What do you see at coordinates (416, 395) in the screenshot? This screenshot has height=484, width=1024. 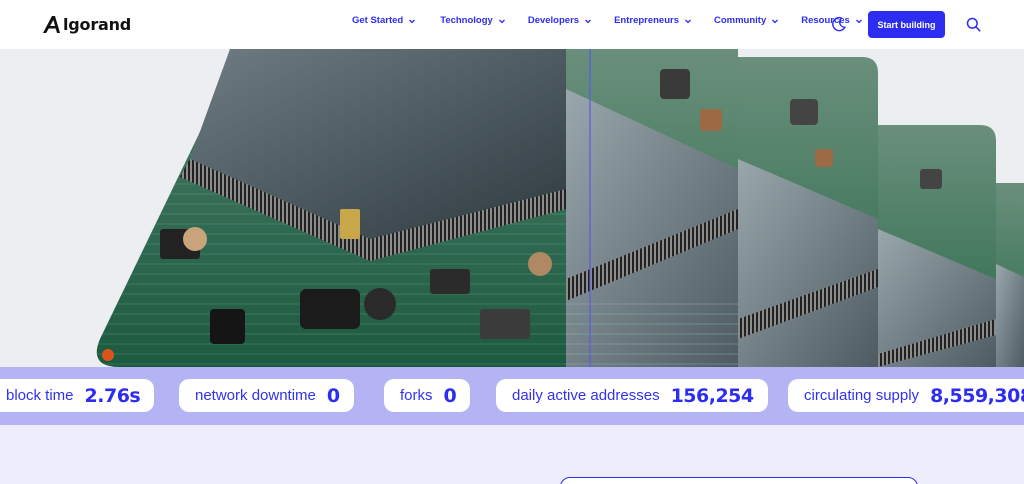 I see `stat-label: forks` at bounding box center [416, 395].